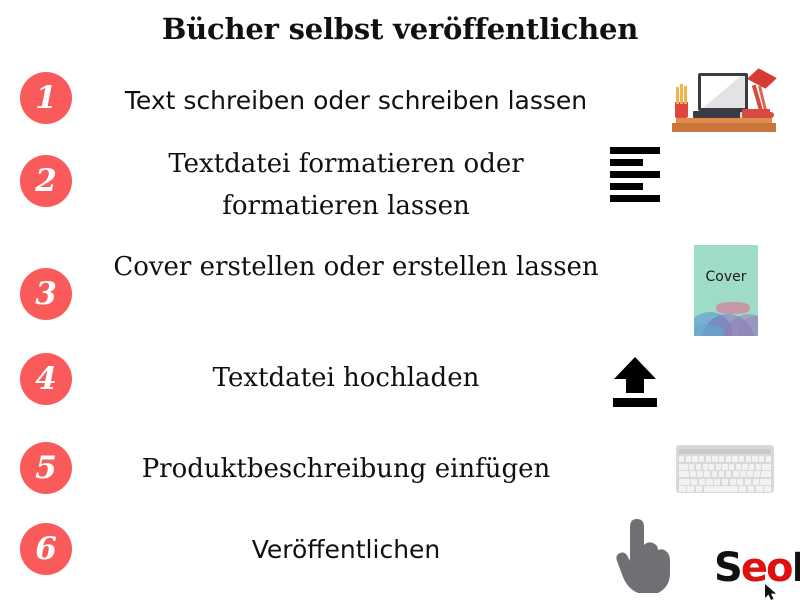  I want to click on desk-laptop-icon, so click(727, 97).